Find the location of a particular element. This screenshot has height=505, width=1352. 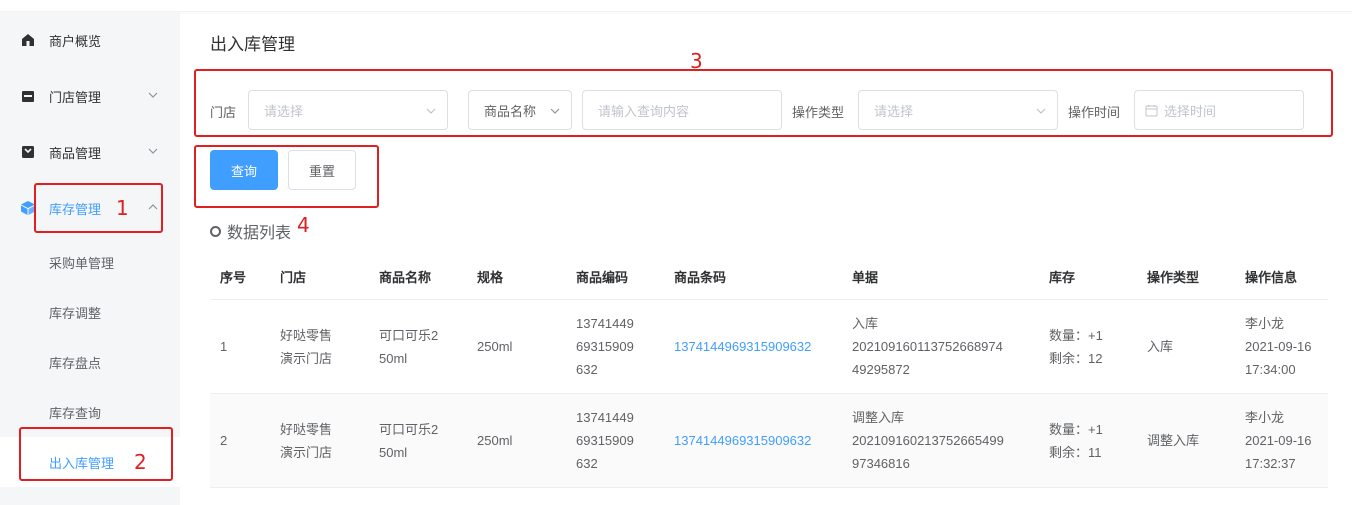

store-label: 门店 is located at coordinates (223, 112).